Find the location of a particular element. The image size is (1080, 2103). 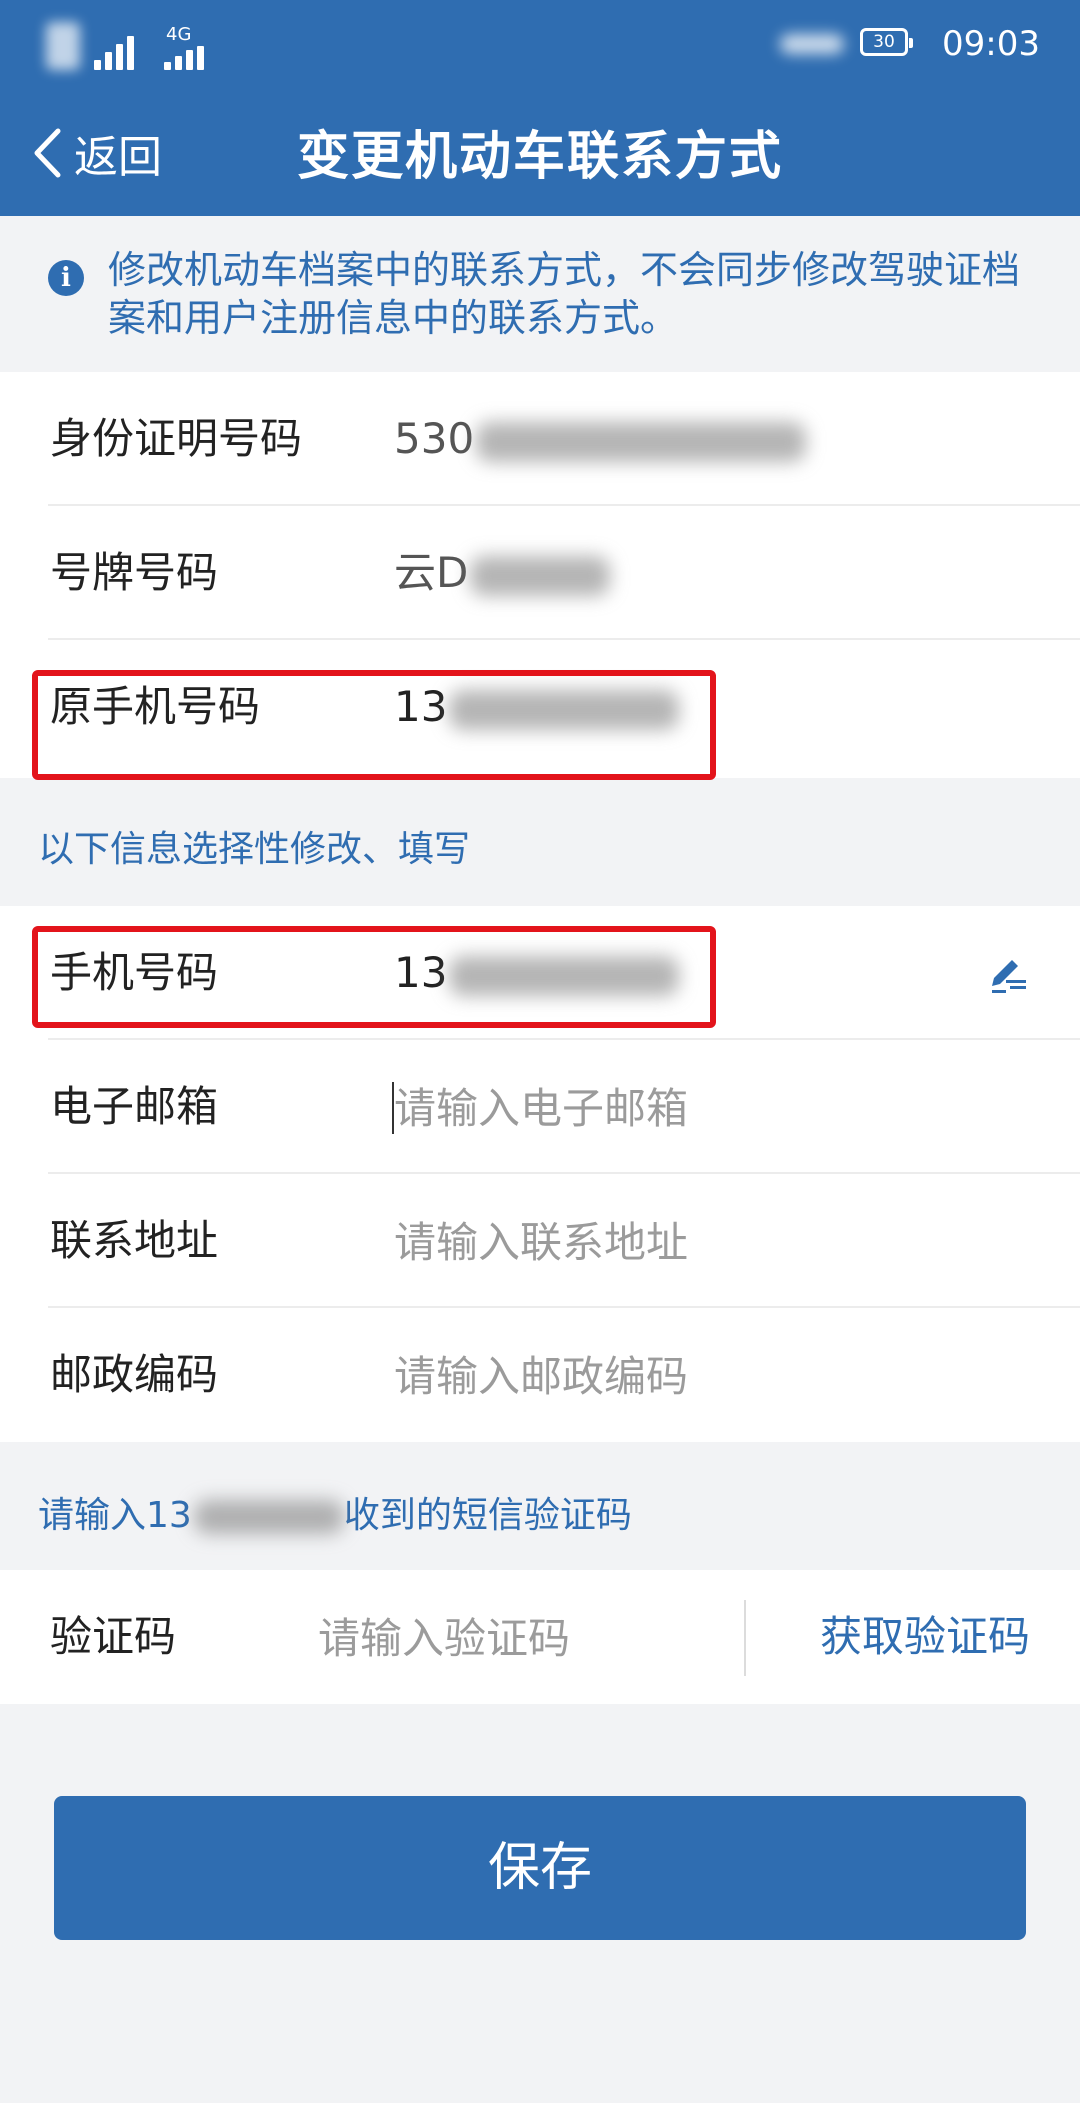

nav-bar: 返回 变更机动车联系方式 is located at coordinates (540, 152).